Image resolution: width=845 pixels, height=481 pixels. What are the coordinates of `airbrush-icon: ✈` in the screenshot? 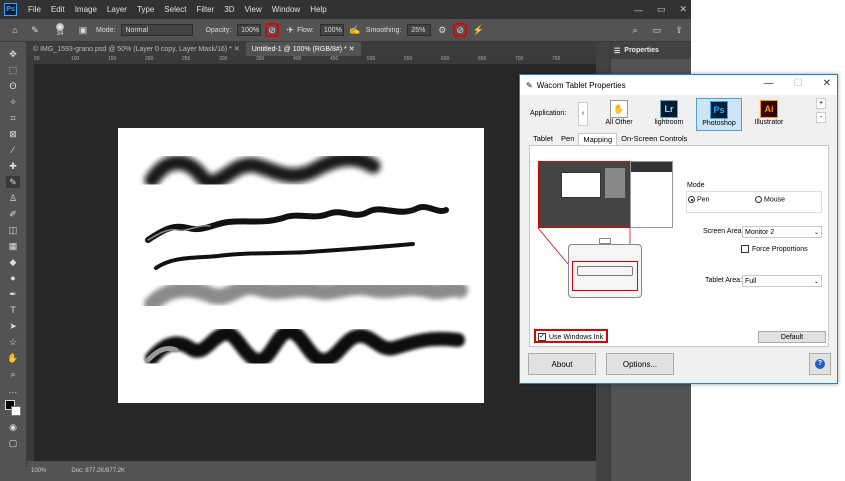 It's located at (290, 30).